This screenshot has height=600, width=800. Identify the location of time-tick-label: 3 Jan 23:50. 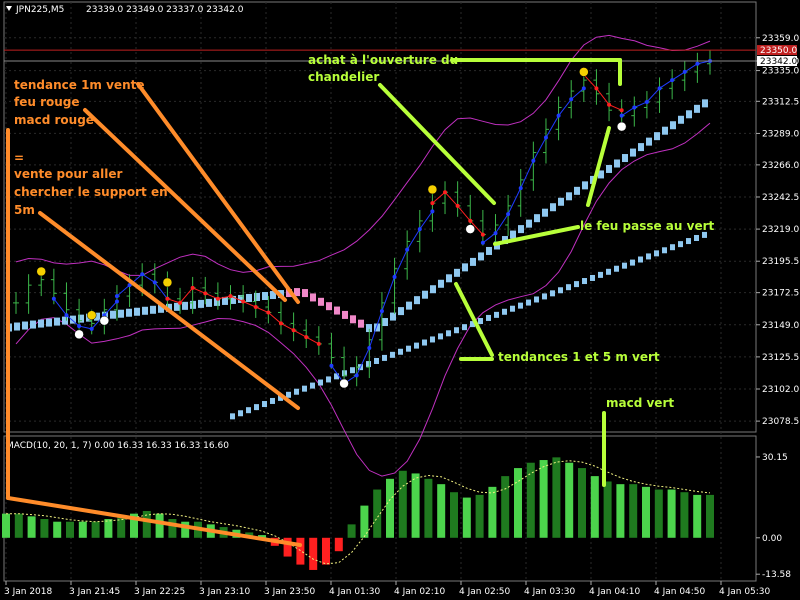
(290, 592).